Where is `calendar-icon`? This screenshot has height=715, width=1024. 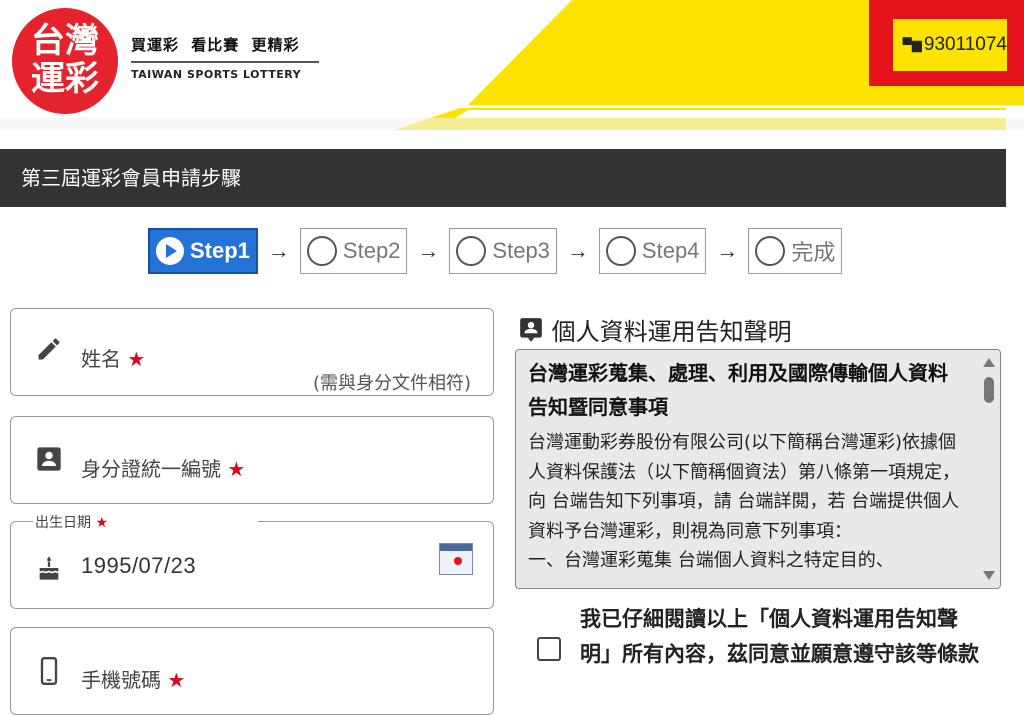
calendar-icon is located at coordinates (456, 559).